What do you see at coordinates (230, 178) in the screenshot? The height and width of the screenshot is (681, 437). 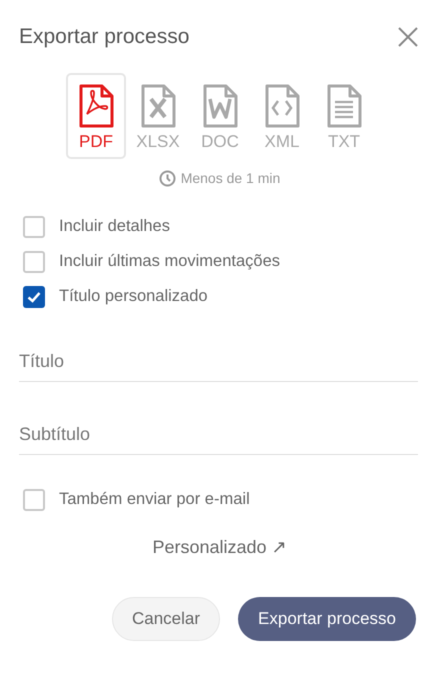 I see `time-estimate: Menos de 1 min` at bounding box center [230, 178].